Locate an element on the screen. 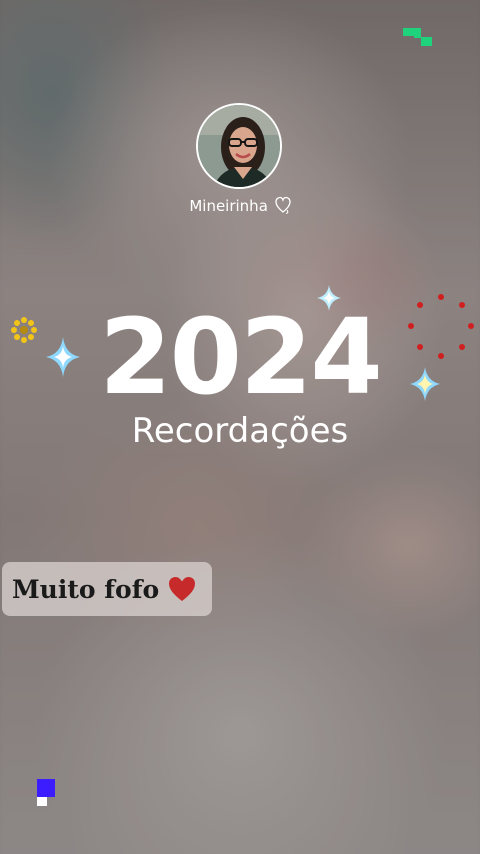 Image resolution: width=480 pixels, height=854 pixels. avatar-image is located at coordinates (239, 146).